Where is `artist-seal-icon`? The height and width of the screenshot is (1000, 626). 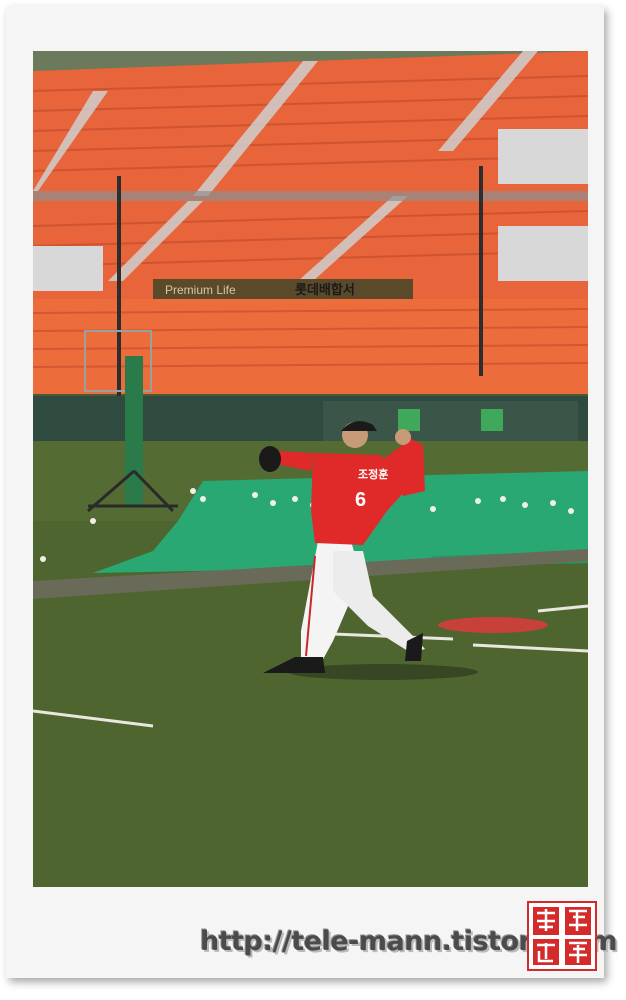 artist-seal-icon is located at coordinates (562, 936).